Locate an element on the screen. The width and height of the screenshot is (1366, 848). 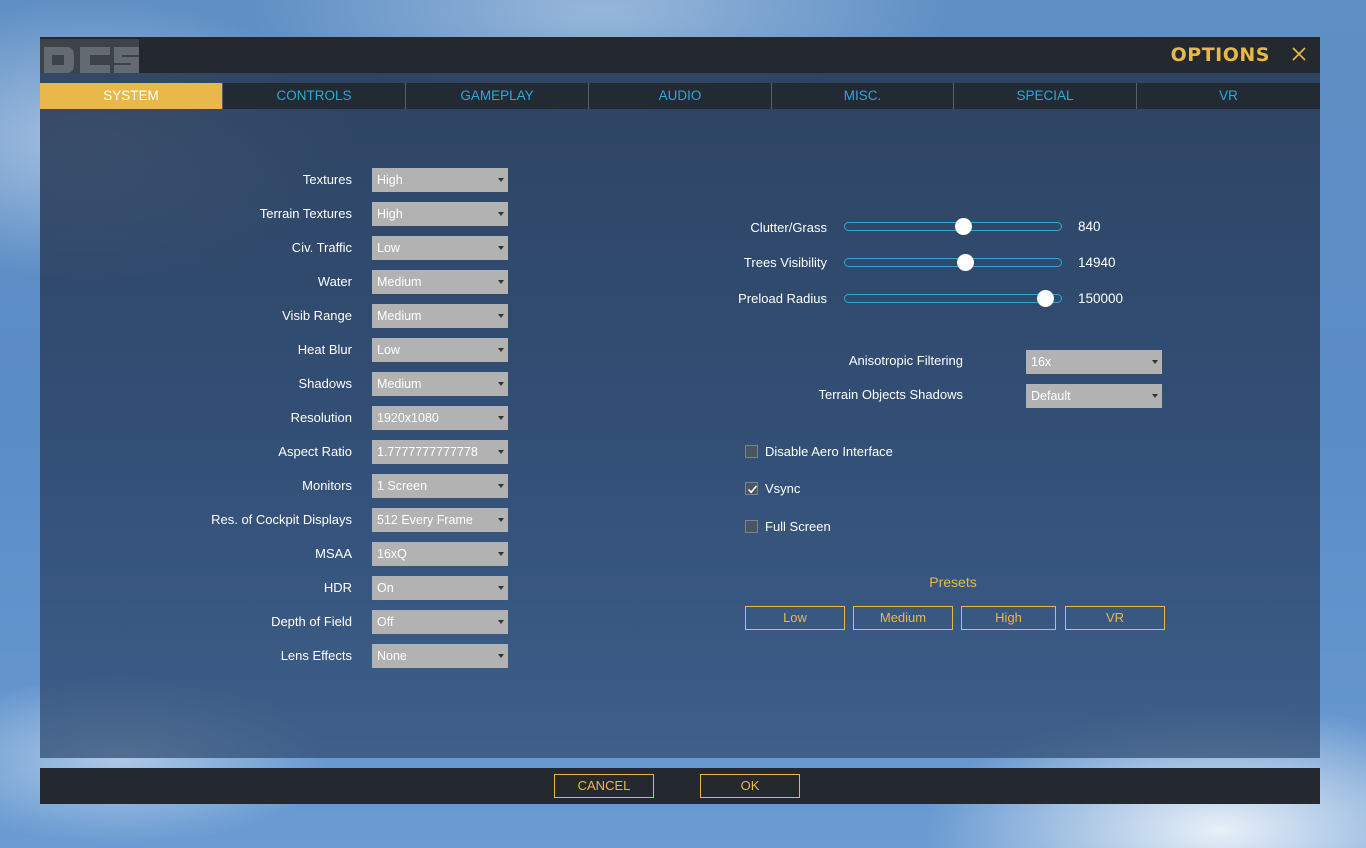
tab-controls: CONTROLS is located at coordinates (314, 96).